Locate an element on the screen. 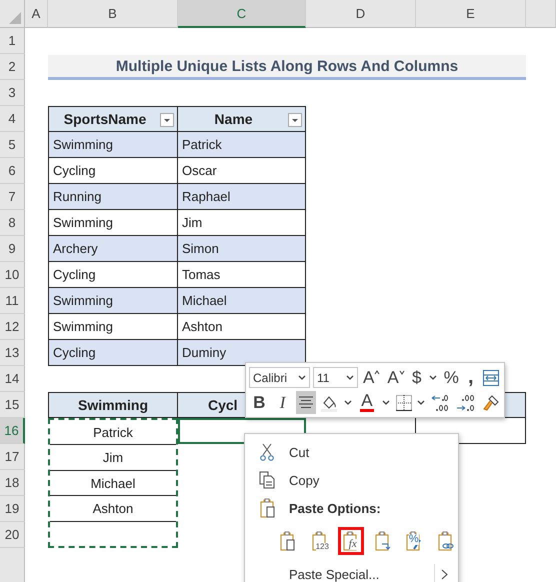 The width and height of the screenshot is (556, 582). comma-style-button: , is located at coordinates (471, 377).